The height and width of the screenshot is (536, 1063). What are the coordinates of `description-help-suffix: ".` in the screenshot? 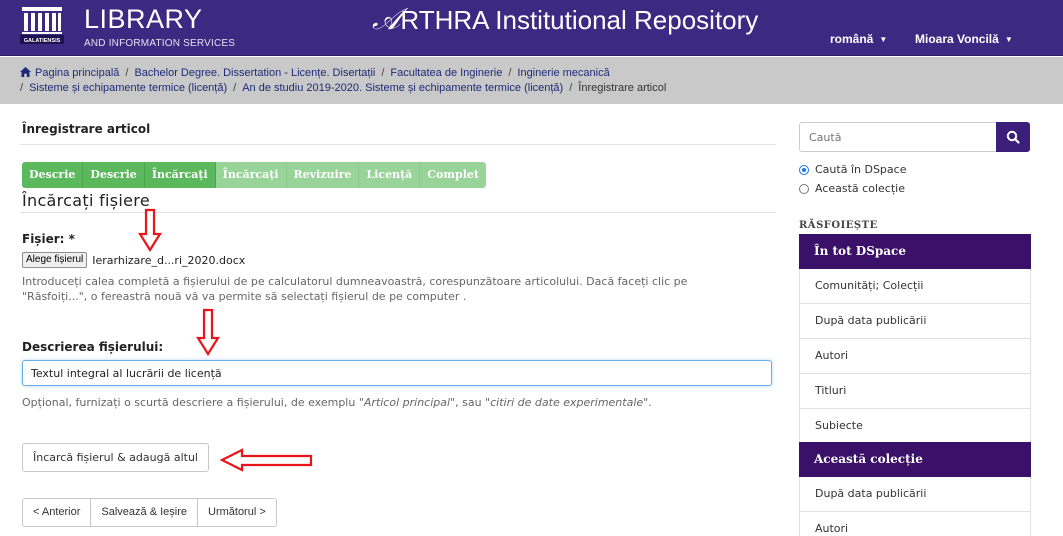 It's located at (647, 402).